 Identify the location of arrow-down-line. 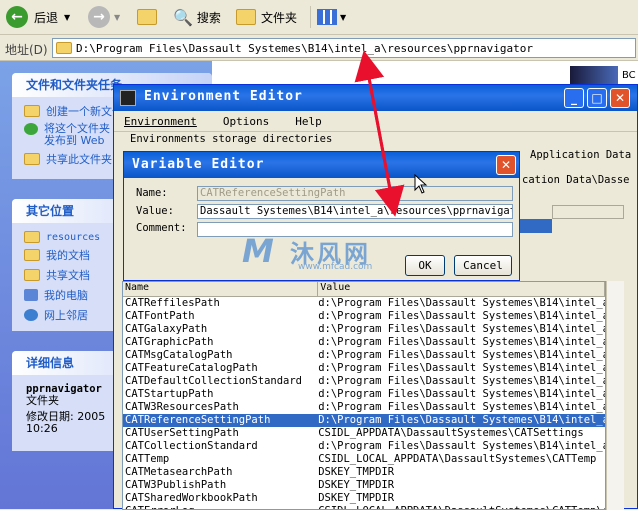
(384, 139).